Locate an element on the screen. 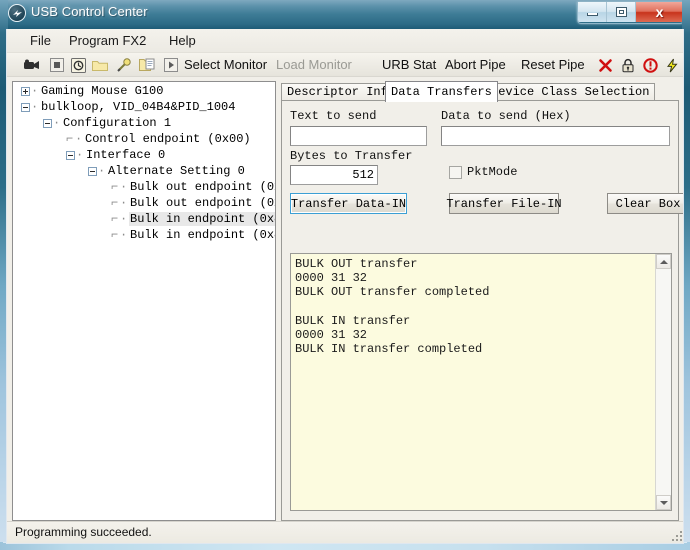  tree-item-label: Control endpoint (0x00) is located at coordinates (168, 139).